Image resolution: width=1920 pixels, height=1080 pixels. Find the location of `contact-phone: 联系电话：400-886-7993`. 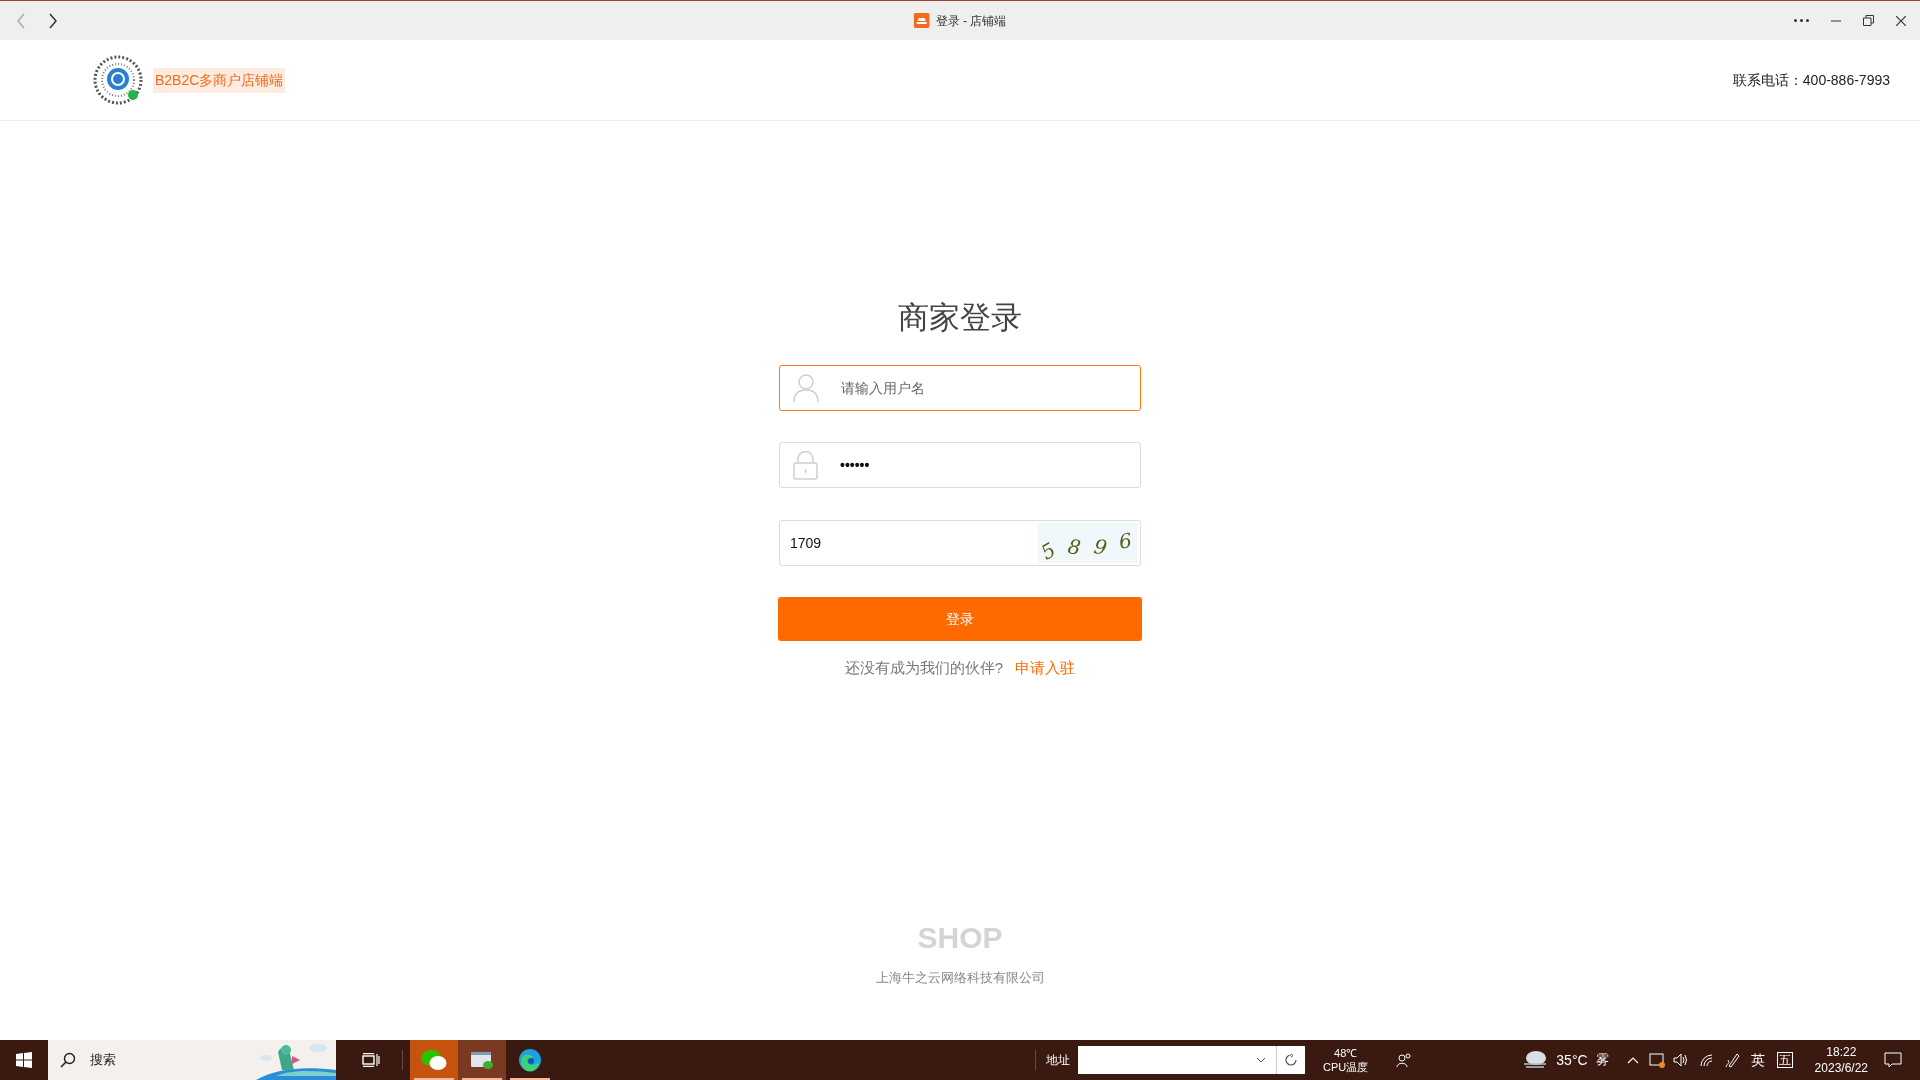

contact-phone: 联系电话：400-886-7993 is located at coordinates (1811, 80).